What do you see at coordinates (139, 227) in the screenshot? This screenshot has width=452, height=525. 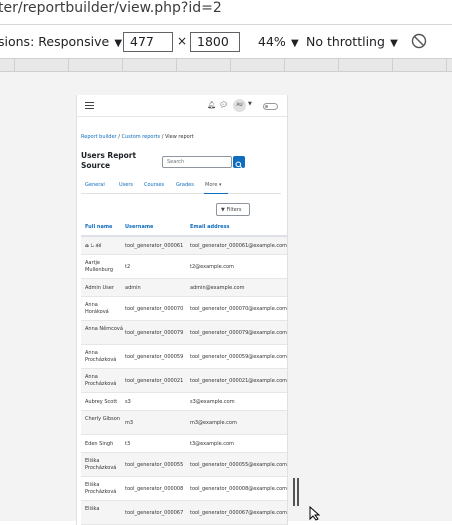 I see `column-header-username: Username` at bounding box center [139, 227].